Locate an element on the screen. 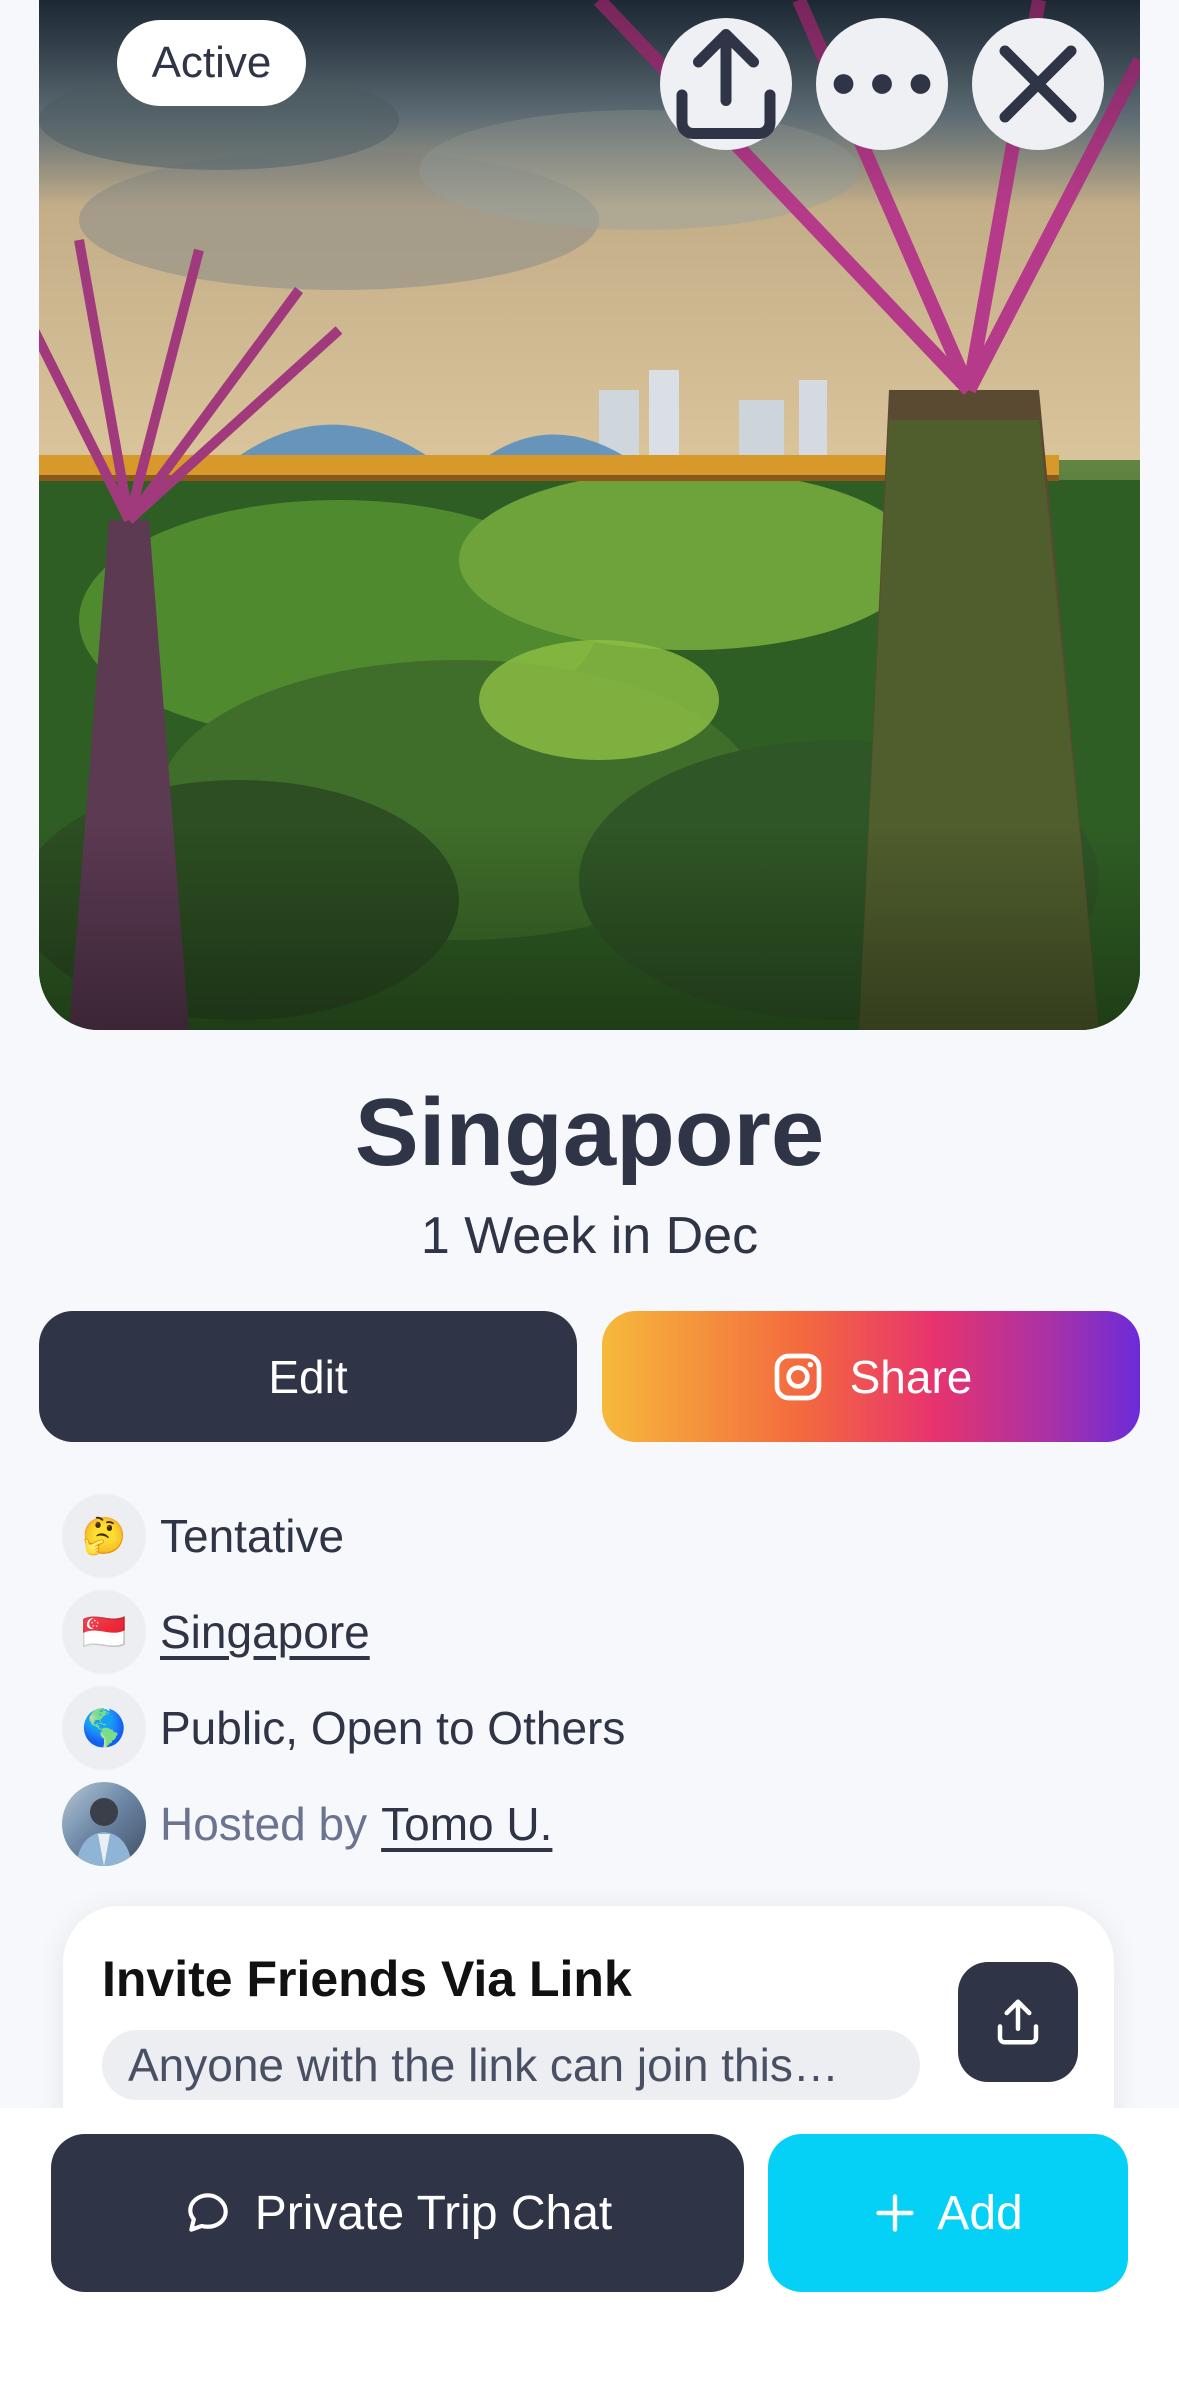 This screenshot has height=2396, width=1179. hosted-by-label: Hosted by is located at coordinates (264, 1824).